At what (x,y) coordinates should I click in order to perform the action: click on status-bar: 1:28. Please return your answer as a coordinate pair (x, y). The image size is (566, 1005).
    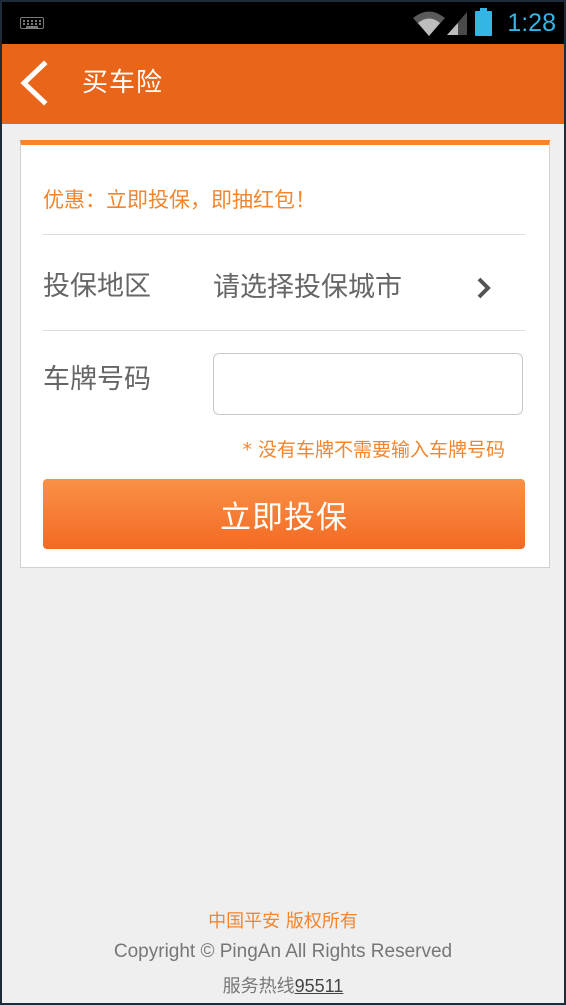
    Looking at the image, I should click on (283, 23).